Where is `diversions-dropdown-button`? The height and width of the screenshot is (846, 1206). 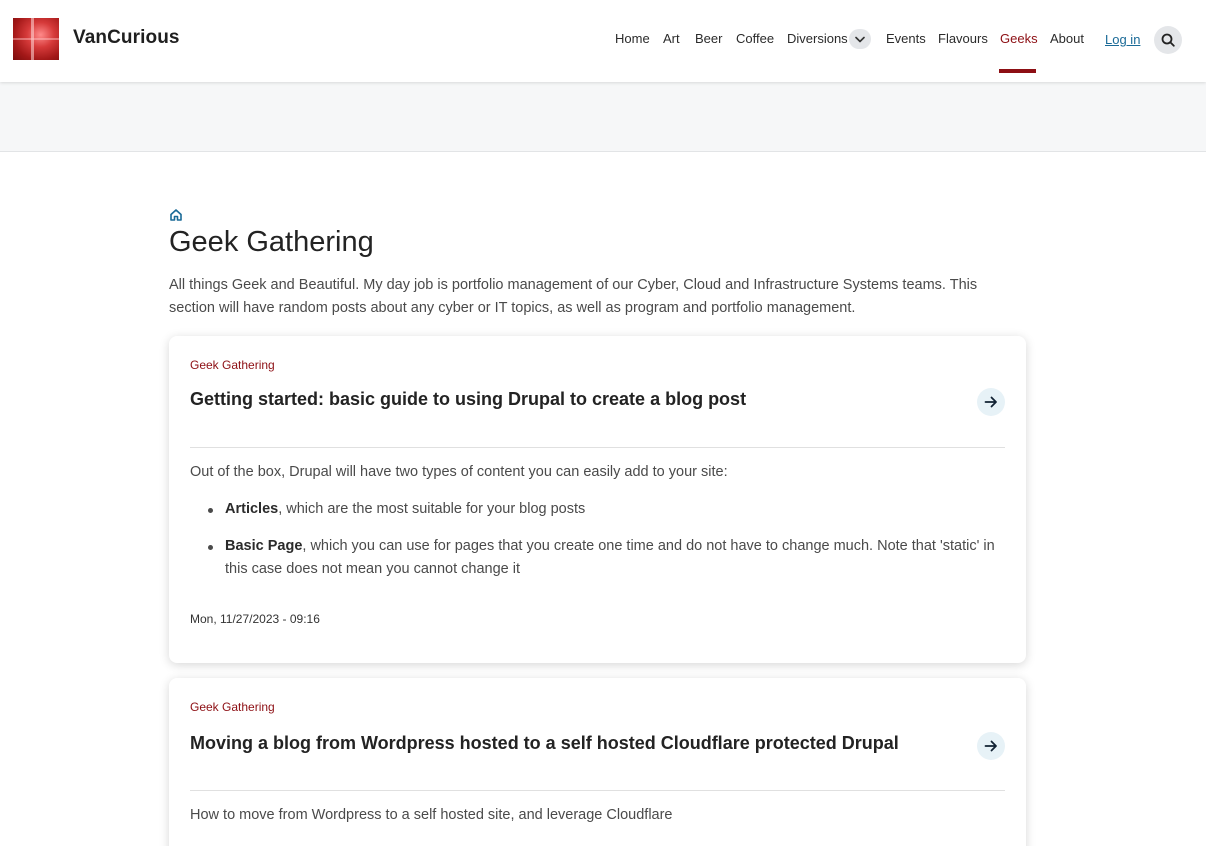
diversions-dropdown-button is located at coordinates (860, 39).